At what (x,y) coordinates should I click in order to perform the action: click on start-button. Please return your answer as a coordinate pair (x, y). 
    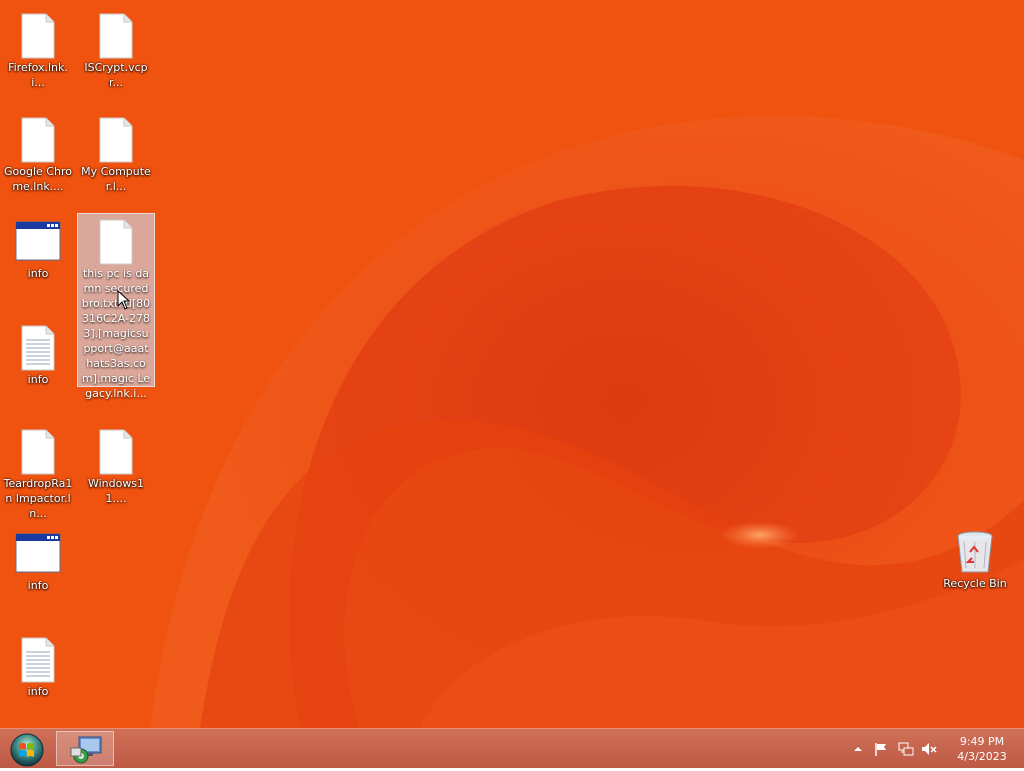
    Looking at the image, I should click on (26, 749).